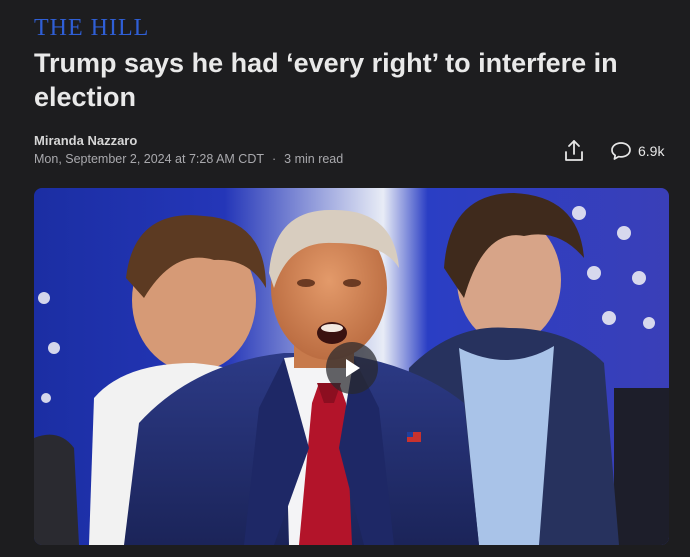 The image size is (690, 557). What do you see at coordinates (621, 151) in the screenshot?
I see `speech-bubble-icon` at bounding box center [621, 151].